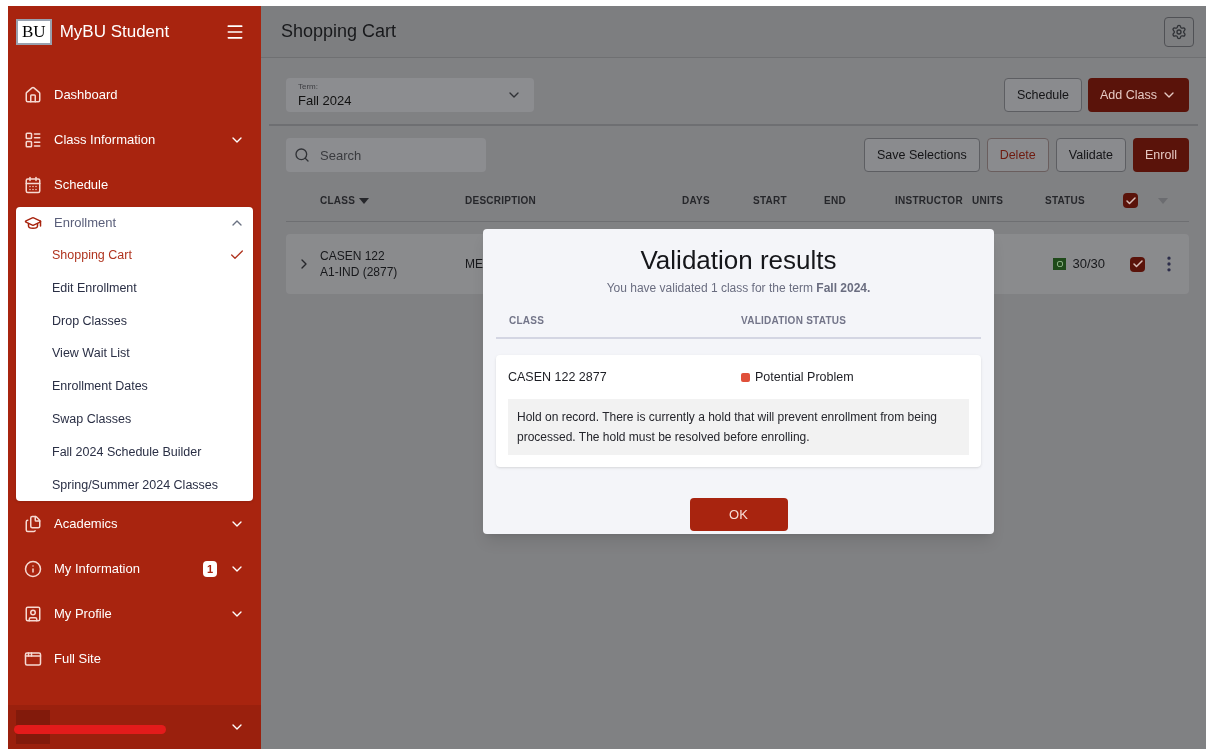 The image size is (1206, 749). Describe the element at coordinates (33, 658) in the screenshot. I see `window-icon` at that location.